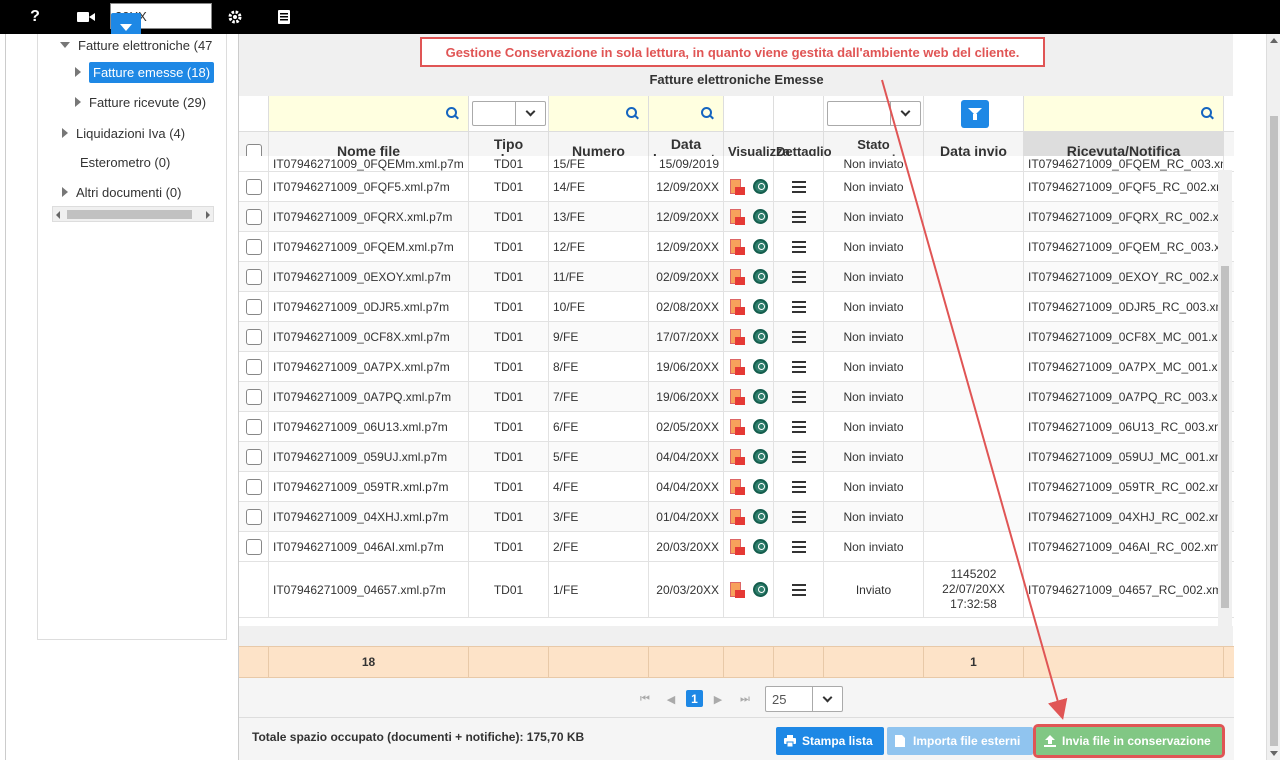  What do you see at coordinates (645, 699) in the screenshot?
I see `first-page-icon: ⏮` at bounding box center [645, 699].